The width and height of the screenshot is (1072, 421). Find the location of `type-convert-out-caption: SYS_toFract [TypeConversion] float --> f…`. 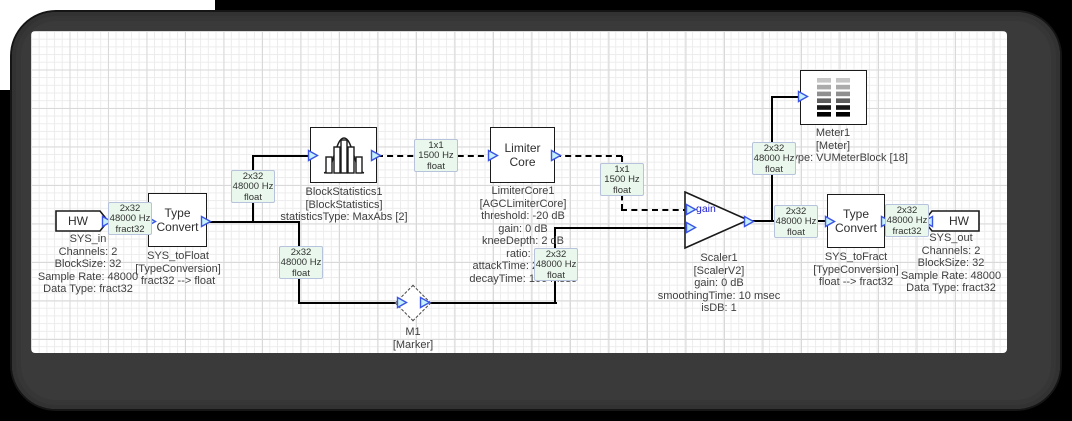

type-convert-out-caption: SYS_toFract [TypeConversion] float --> f… is located at coordinates (856, 270).